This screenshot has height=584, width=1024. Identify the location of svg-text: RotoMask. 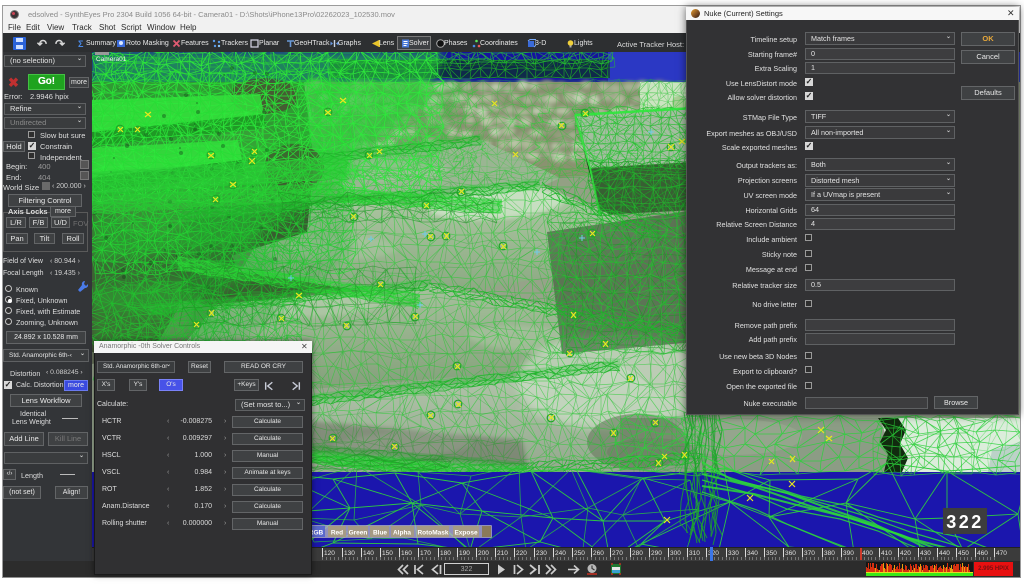
(432, 533).